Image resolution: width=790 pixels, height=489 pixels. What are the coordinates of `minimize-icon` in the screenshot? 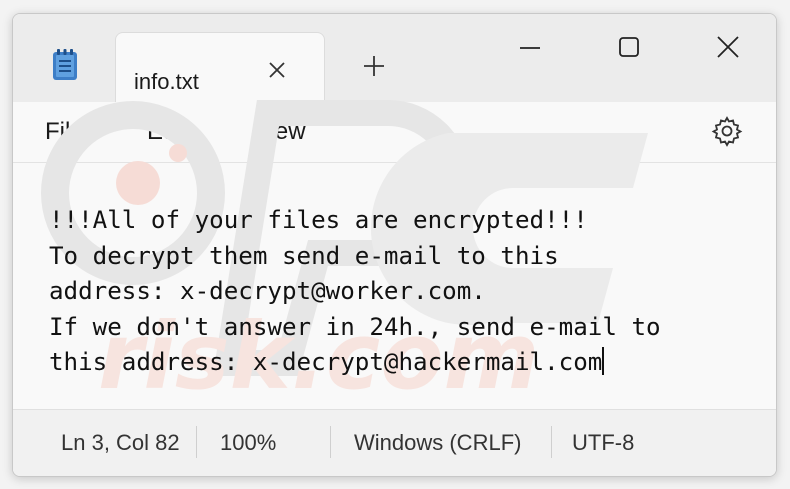 It's located at (530, 48).